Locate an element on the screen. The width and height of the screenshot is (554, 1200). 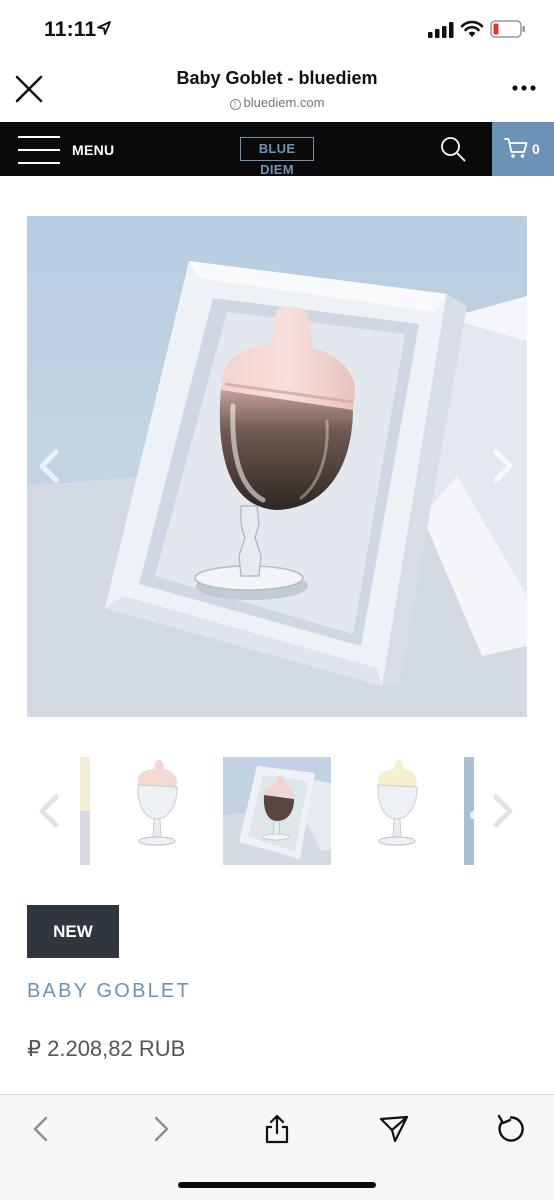
status-time: 11:11 is located at coordinates (70, 29).